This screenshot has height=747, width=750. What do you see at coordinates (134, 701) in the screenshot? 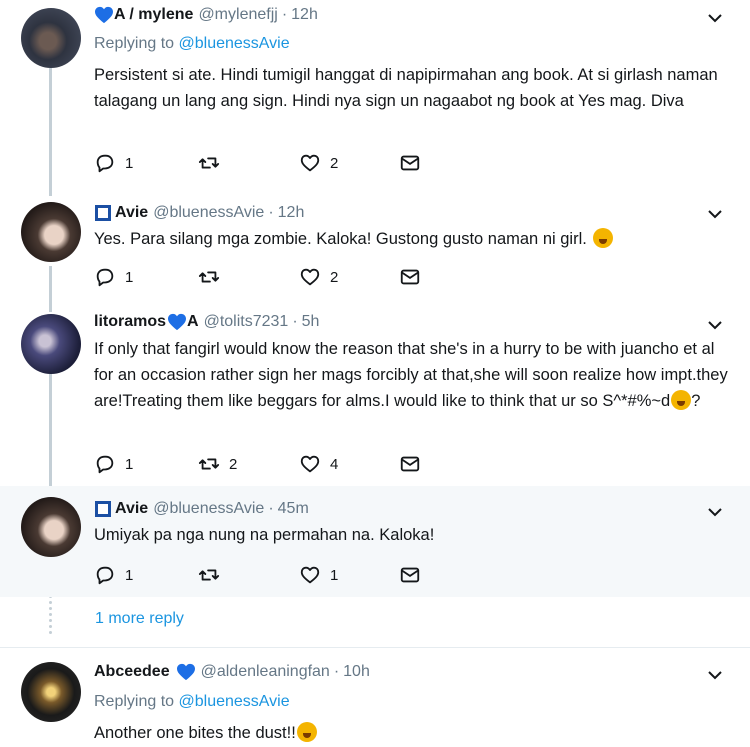
I see `replying-prefix: Replying to` at bounding box center [134, 701].